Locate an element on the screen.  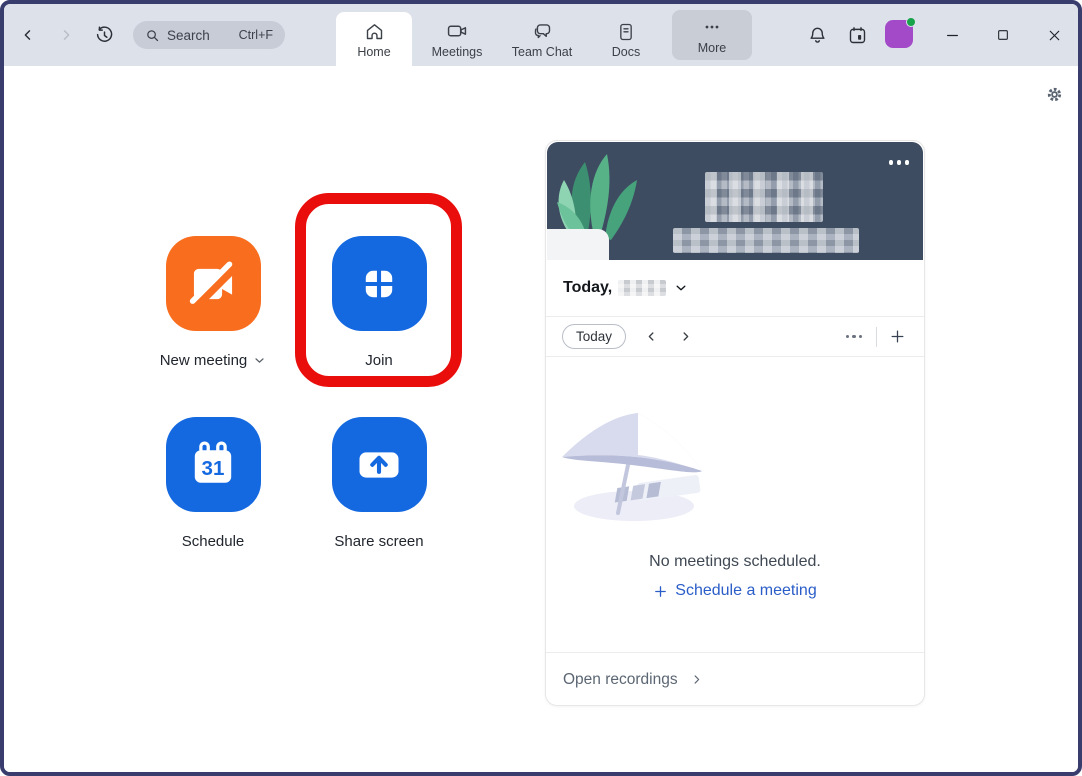
calendar-toolbar: Today is located at coordinates (735, 336).